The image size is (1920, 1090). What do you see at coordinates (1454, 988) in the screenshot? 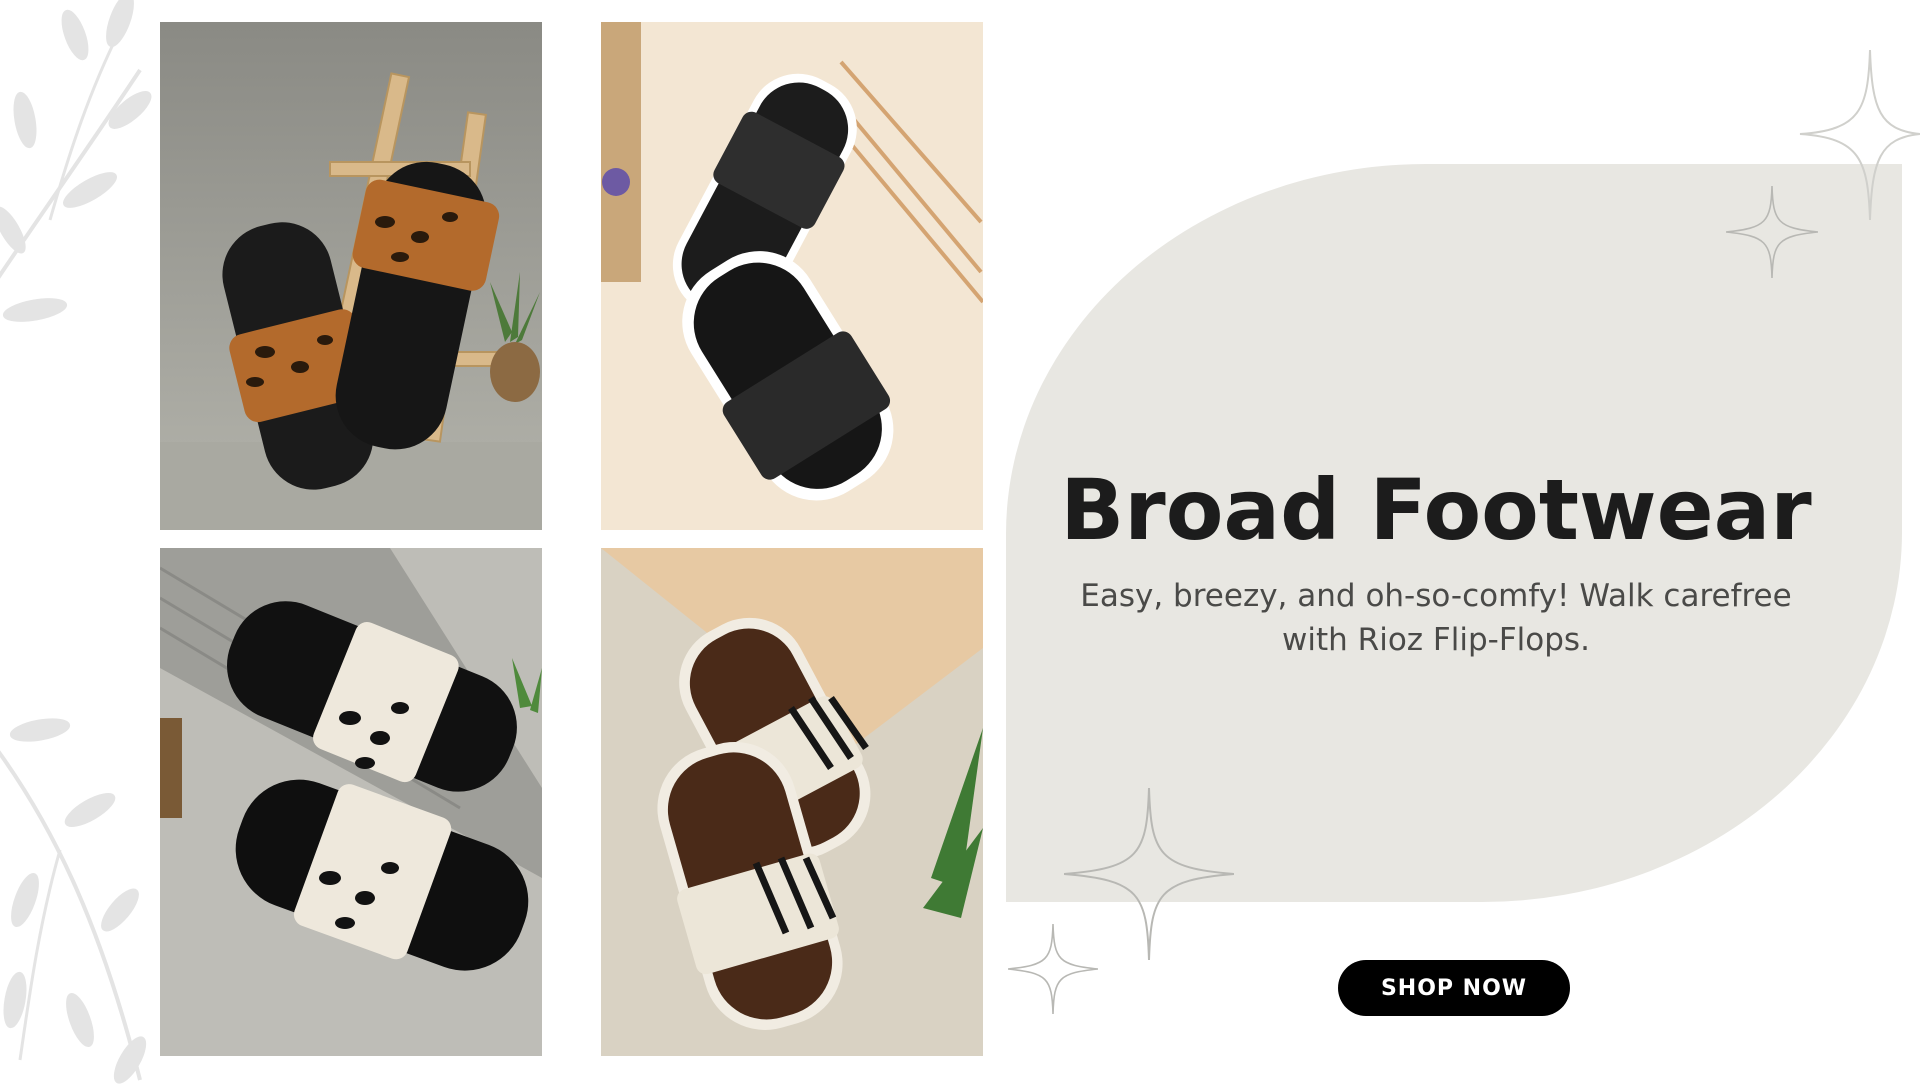
I see `shop-now-button: SHOP NOW` at bounding box center [1454, 988].